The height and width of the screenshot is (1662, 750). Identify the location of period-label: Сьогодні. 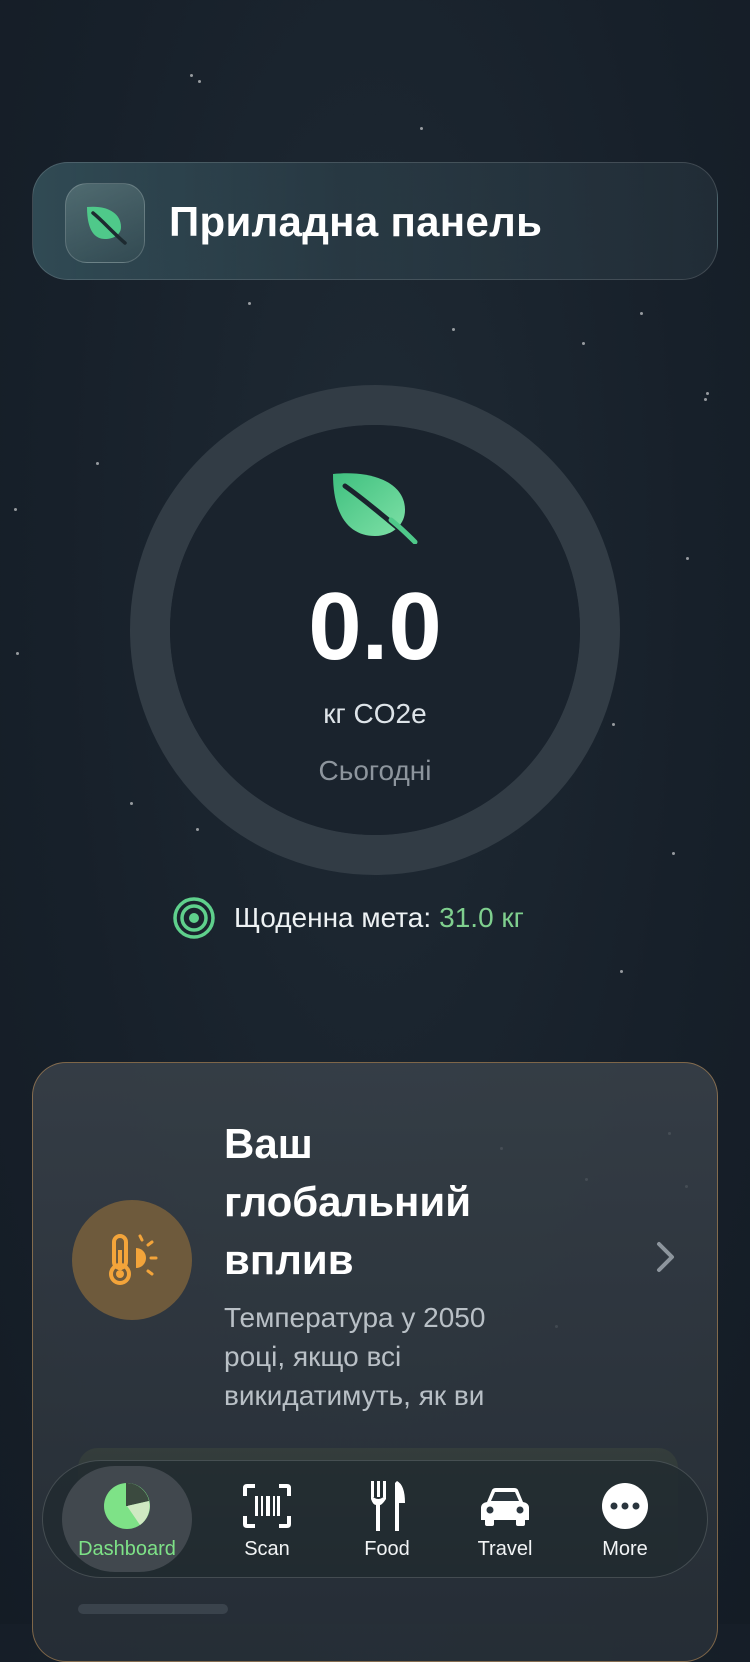
(375, 770).